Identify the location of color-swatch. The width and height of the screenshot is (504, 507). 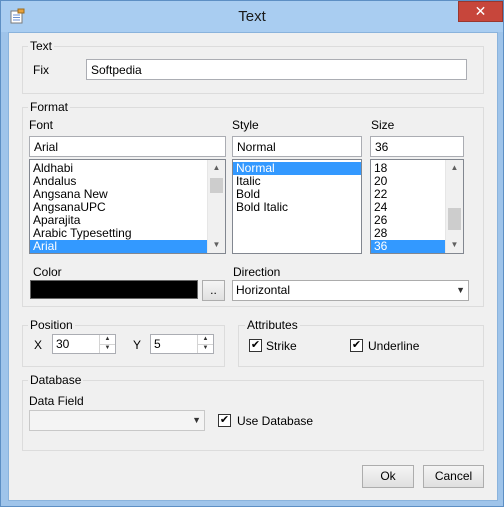
(114, 289).